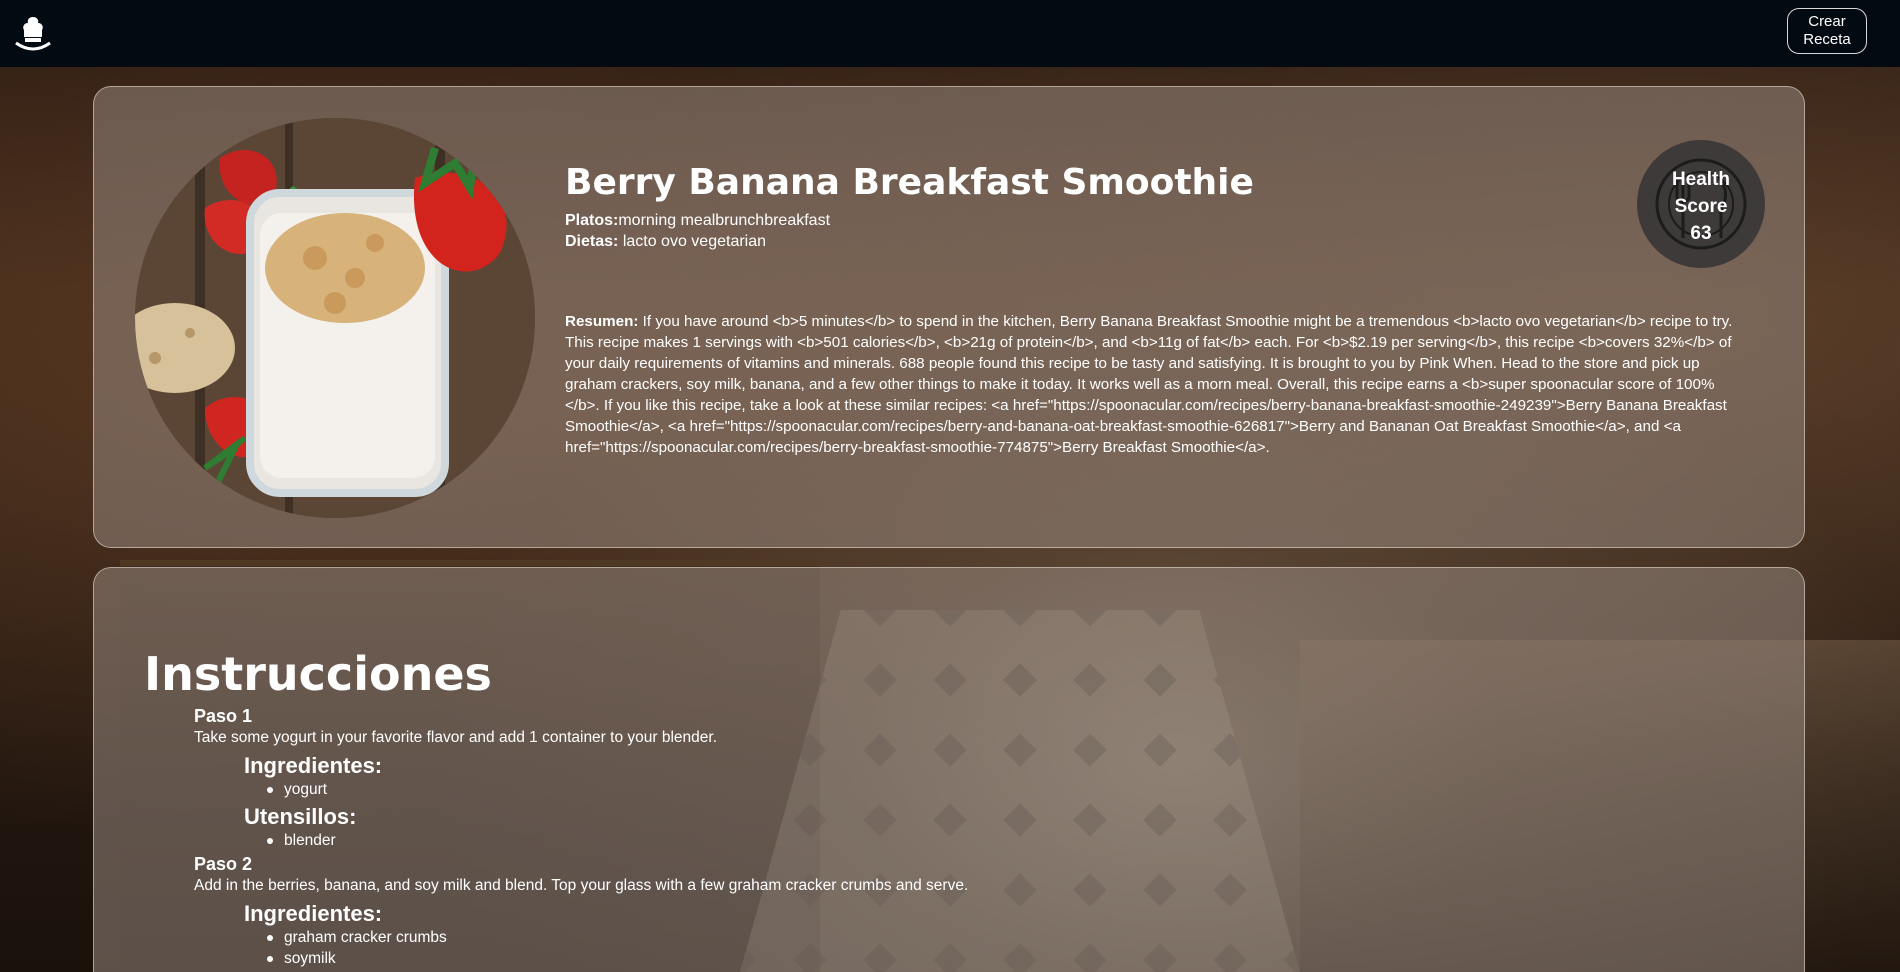 Image resolution: width=1900 pixels, height=972 pixels. What do you see at coordinates (724, 220) in the screenshot?
I see `dish-types-value: morning mealbrunchbreakfast` at bounding box center [724, 220].